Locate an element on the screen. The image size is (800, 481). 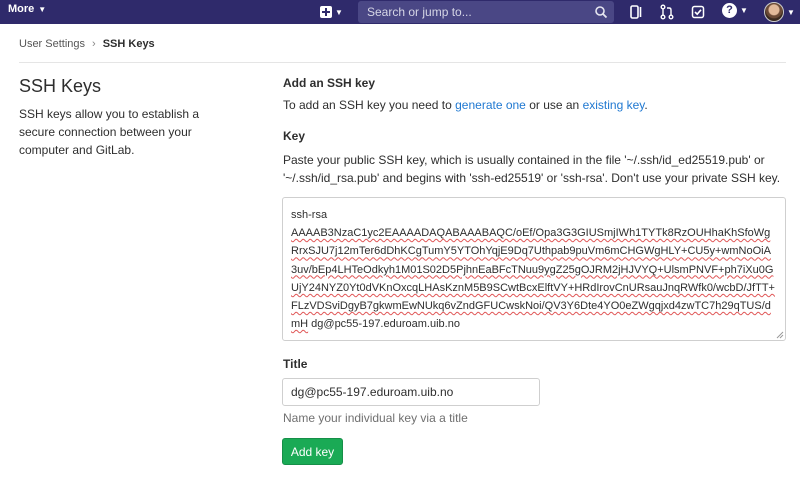
key-label: Key is located at coordinates (294, 136).